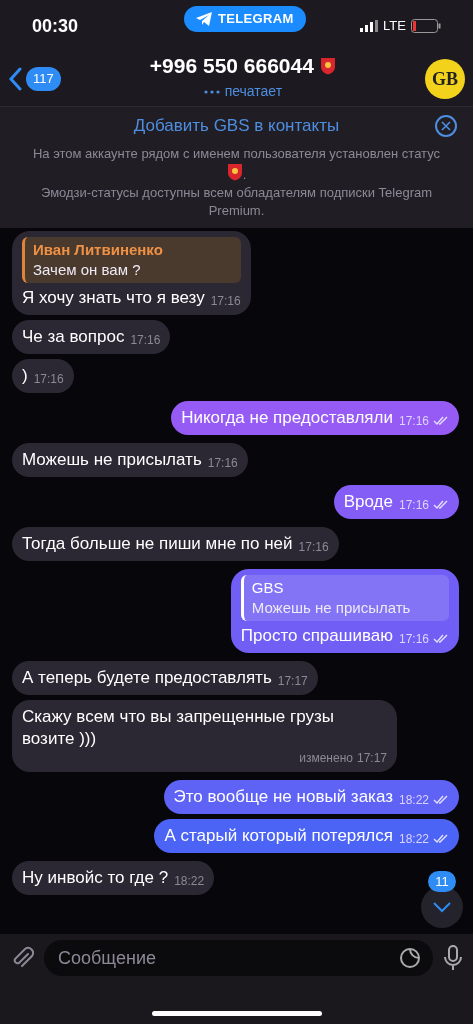 This screenshot has width=473, height=1024. Describe the element at coordinates (178, 727) in the screenshot. I see `message-text: Скажу всем что вы запрещенные грузы возите )))` at that location.